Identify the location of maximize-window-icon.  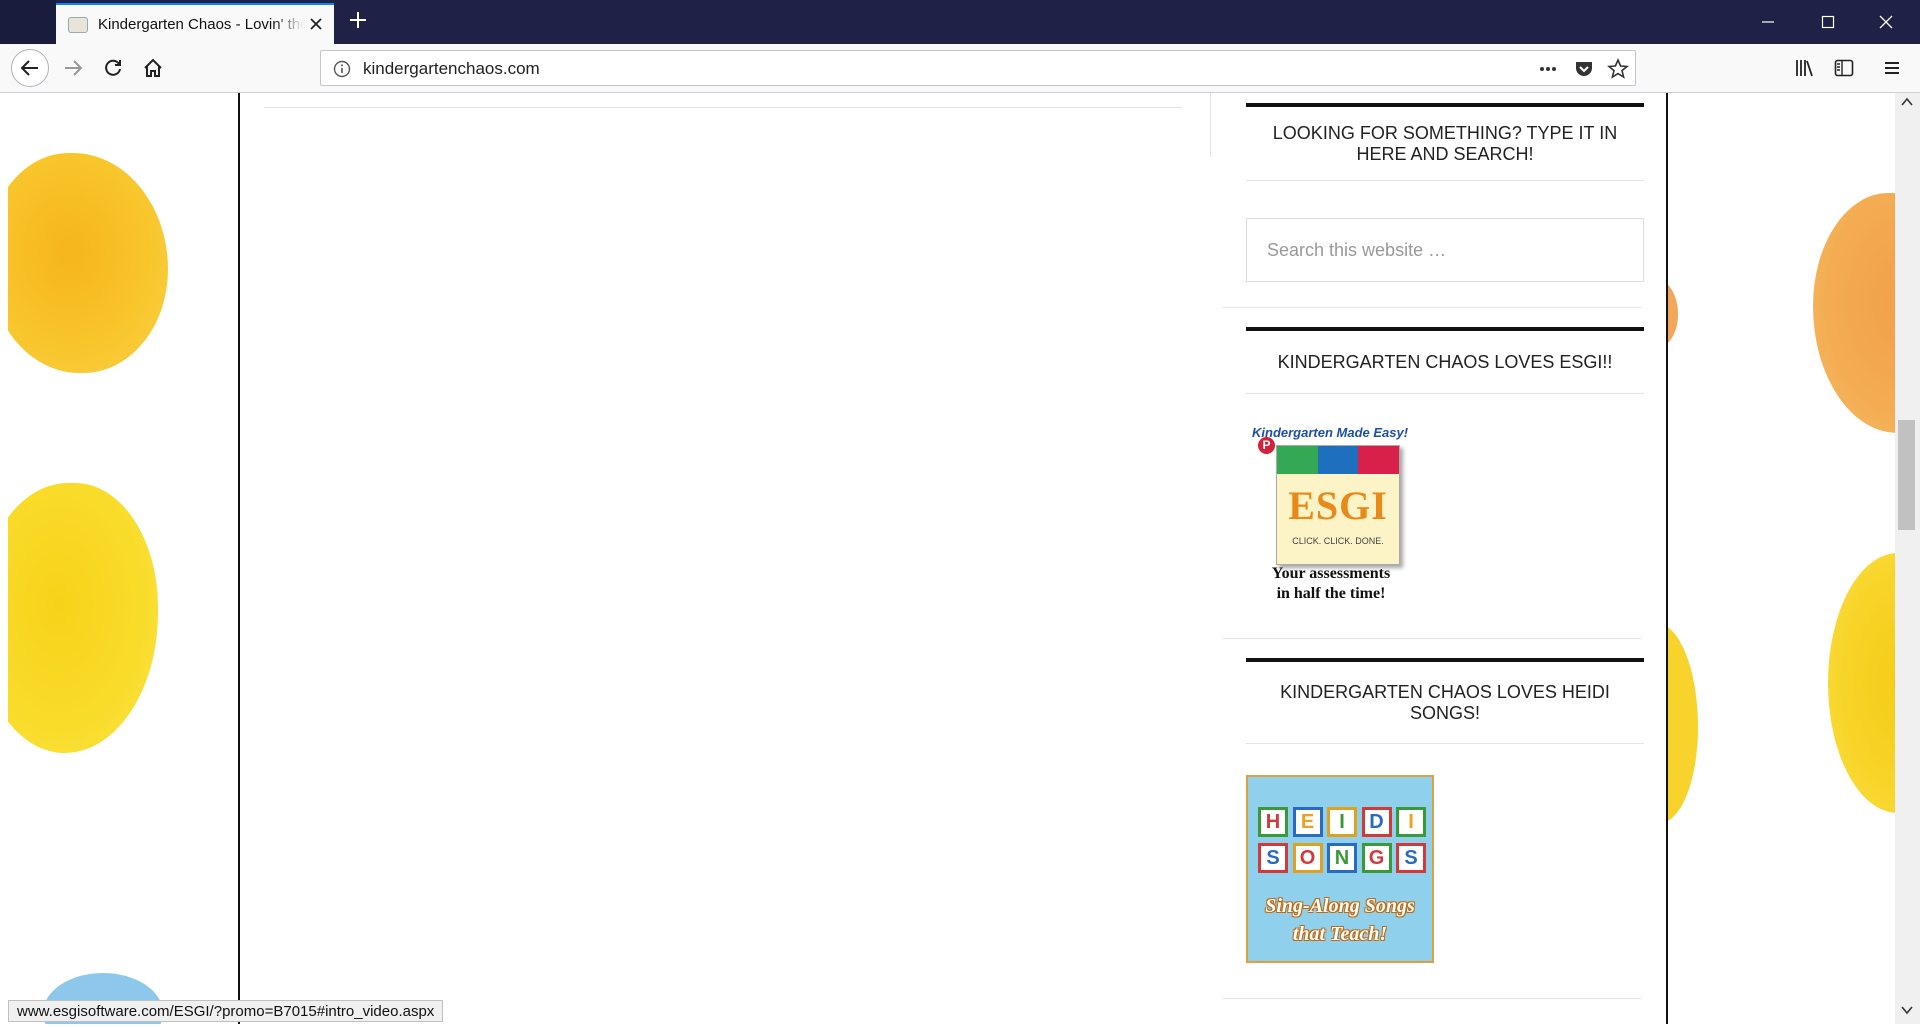
(1828, 22).